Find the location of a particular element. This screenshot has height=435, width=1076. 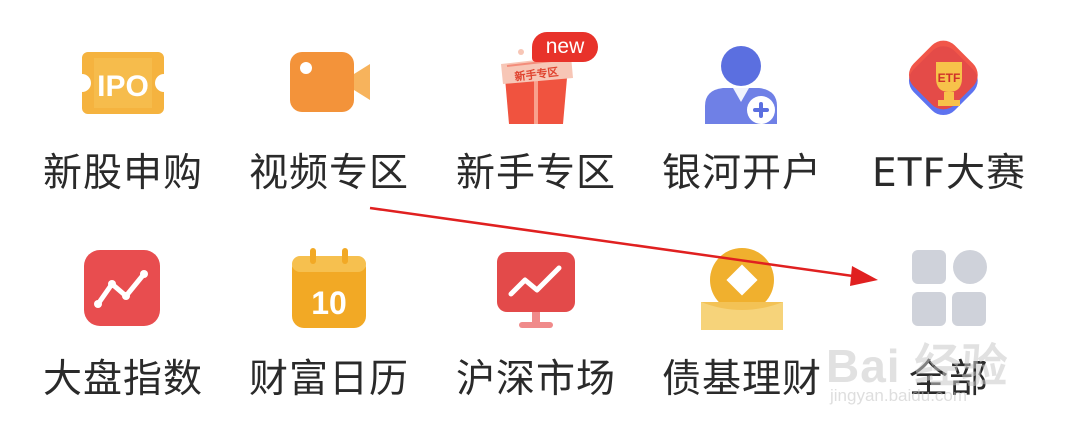

calendar-icon-text: 10 is located at coordinates (329, 303).